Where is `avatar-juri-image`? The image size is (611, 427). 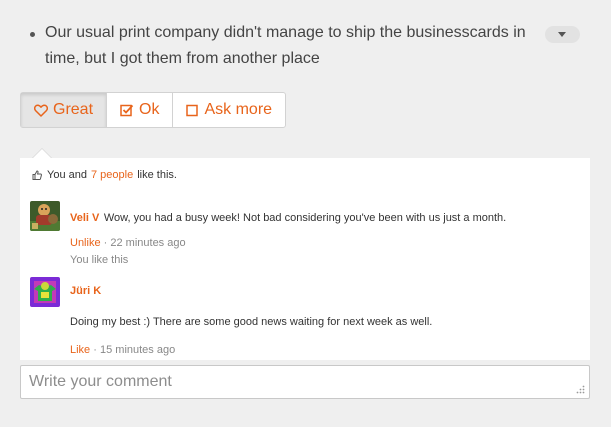
avatar-juri-image is located at coordinates (45, 292).